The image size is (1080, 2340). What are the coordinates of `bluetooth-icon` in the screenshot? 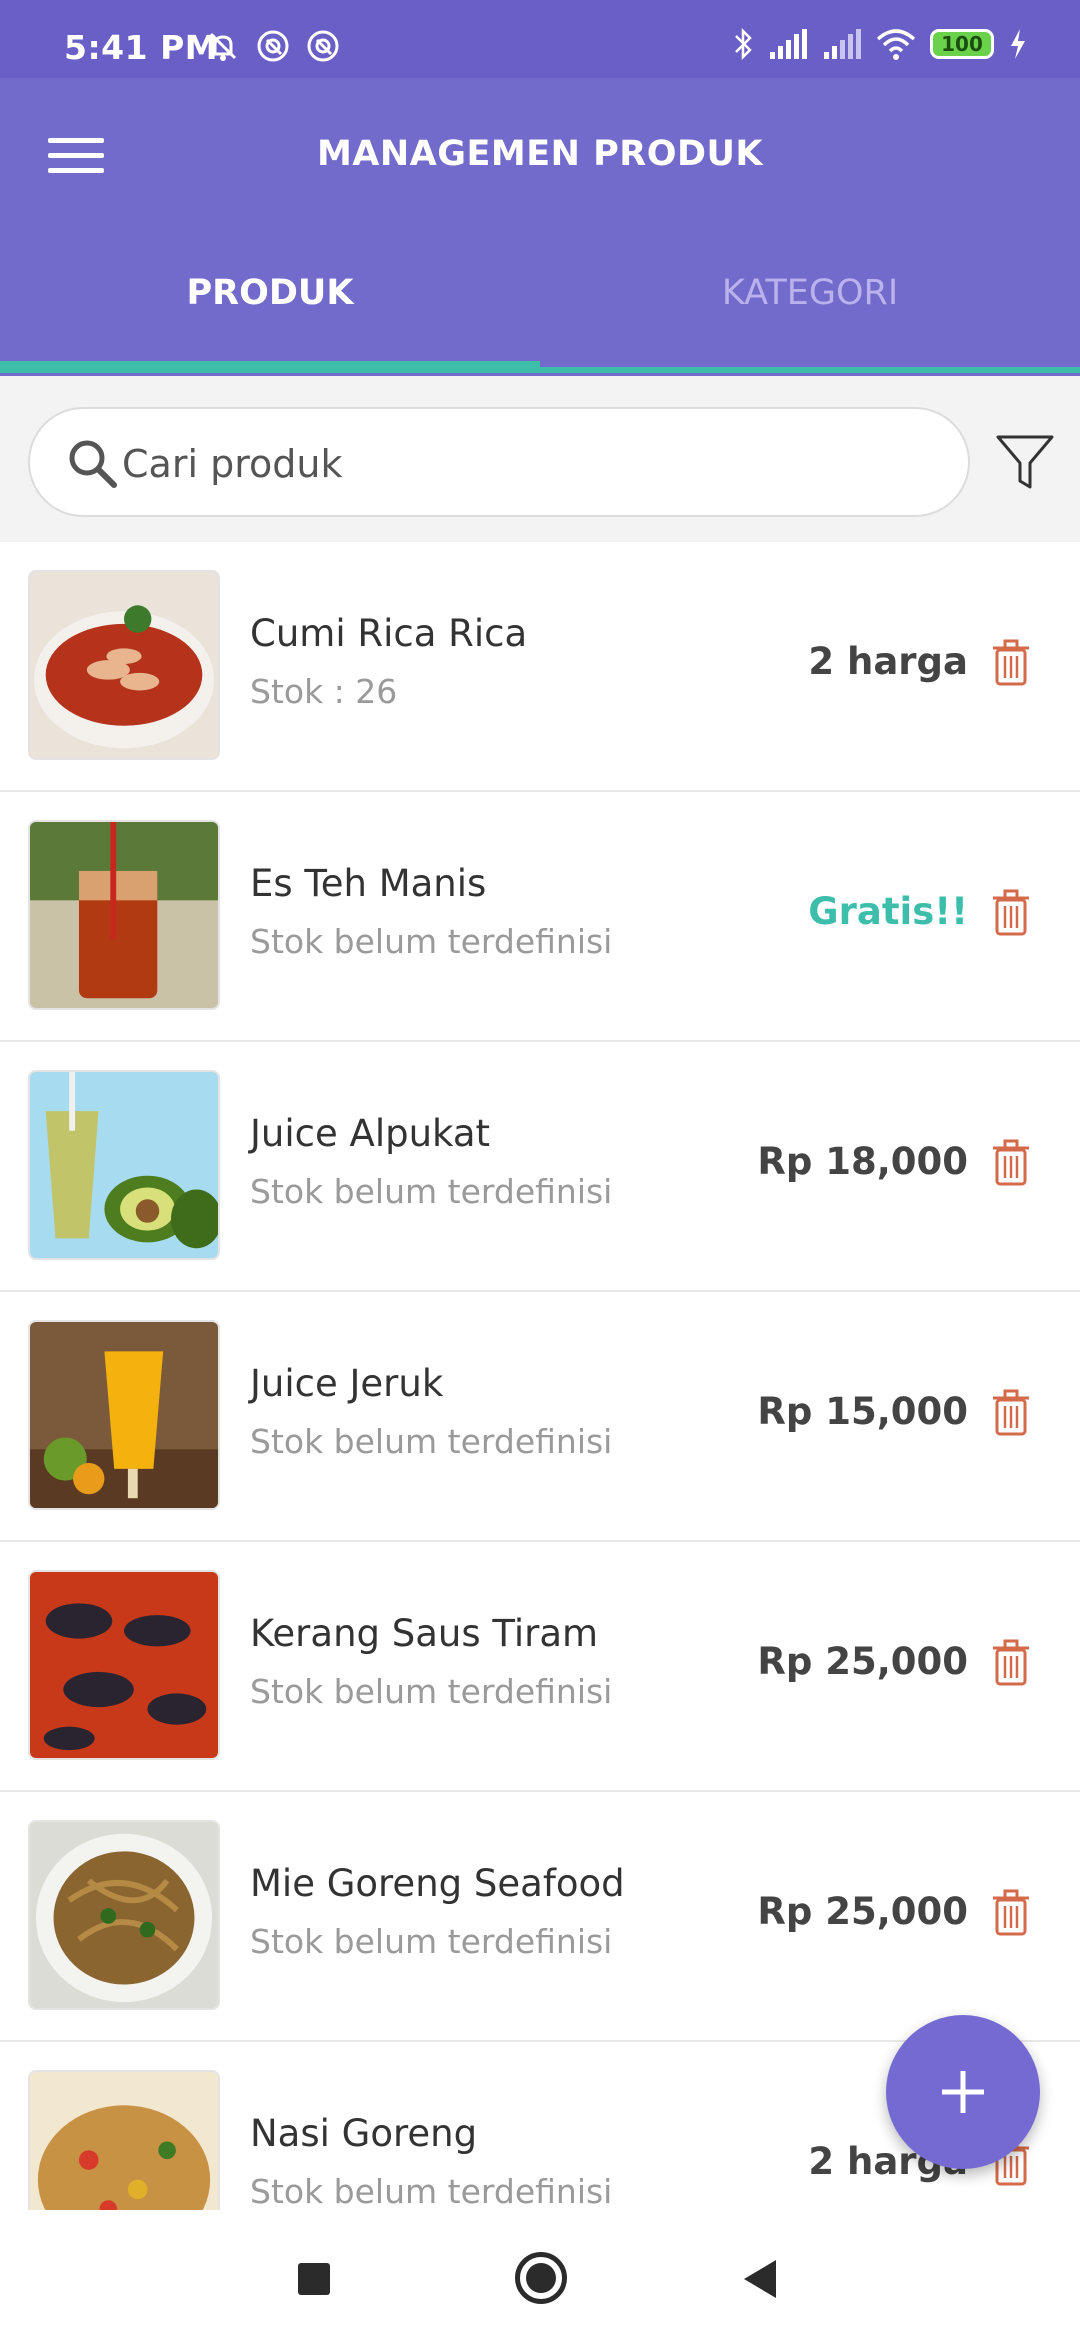 It's located at (743, 44).